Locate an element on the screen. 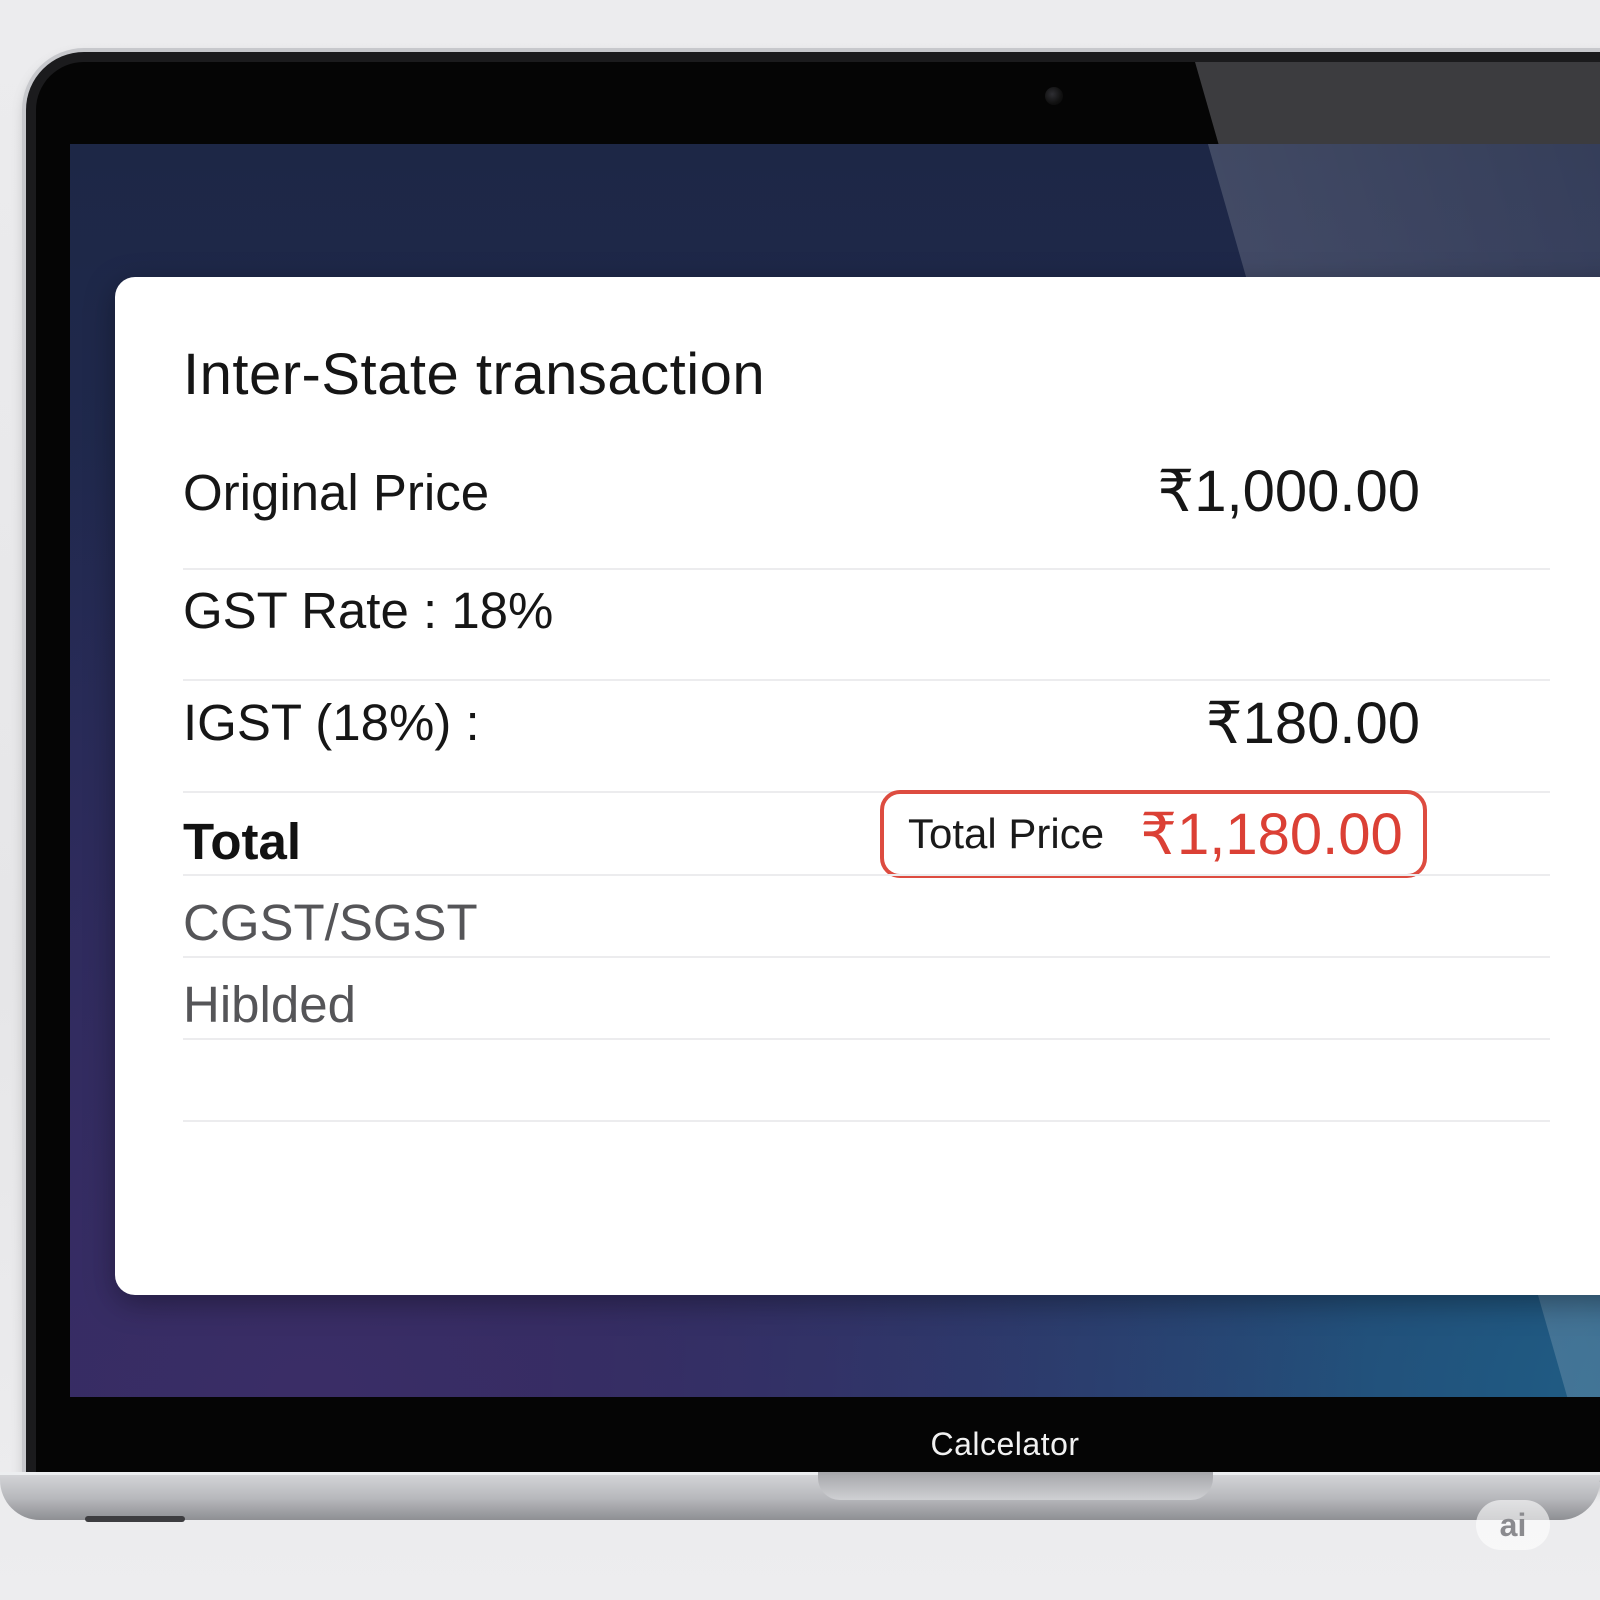 This screenshot has height=1600, width=1600. igst-label: IGST (18%) : is located at coordinates (331, 722).